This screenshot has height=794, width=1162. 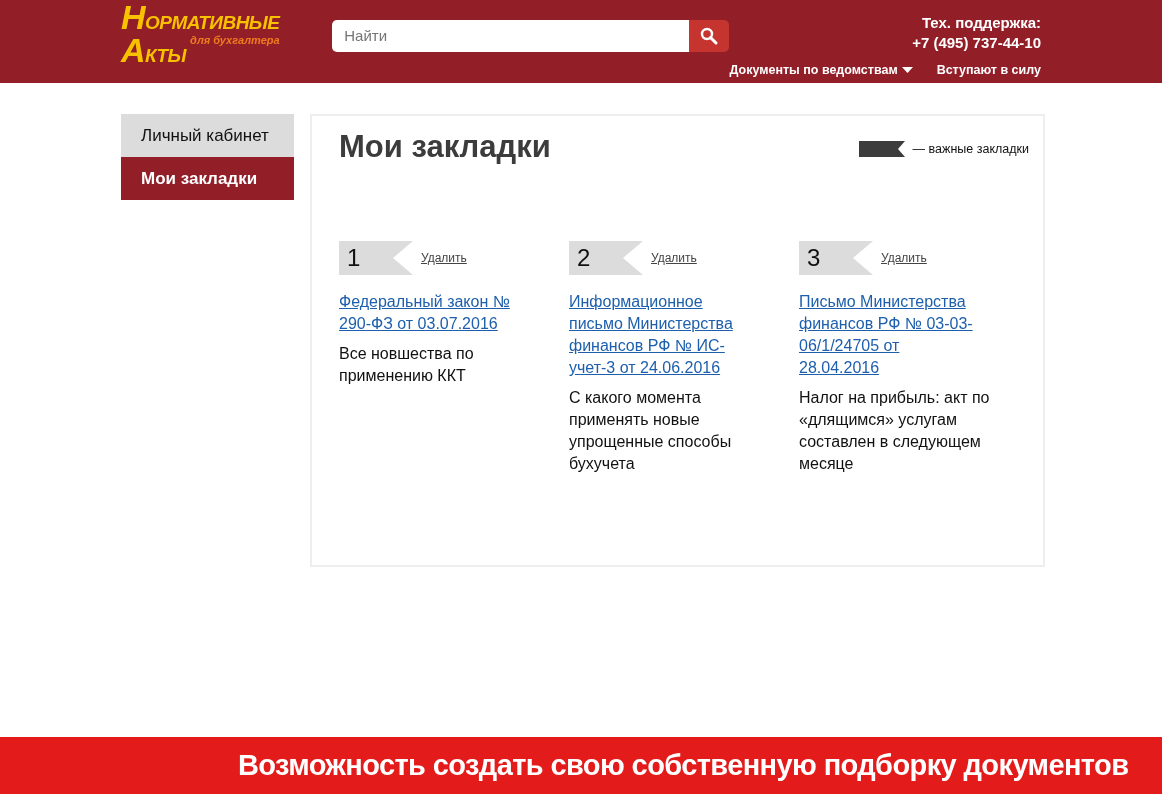 What do you see at coordinates (881, 149) in the screenshot?
I see `bookmark-flag-icon` at bounding box center [881, 149].